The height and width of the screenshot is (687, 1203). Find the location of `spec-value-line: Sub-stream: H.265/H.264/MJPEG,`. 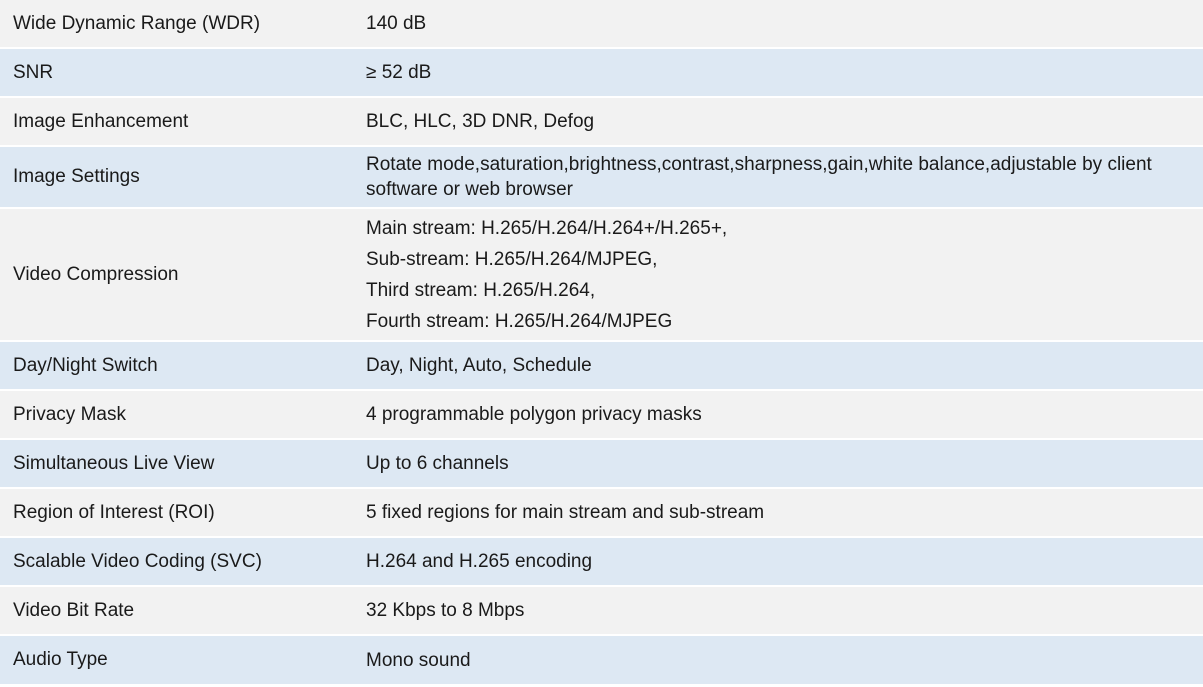

spec-value-line: Sub-stream: H.265/H.264/MJPEG, is located at coordinates (512, 259).